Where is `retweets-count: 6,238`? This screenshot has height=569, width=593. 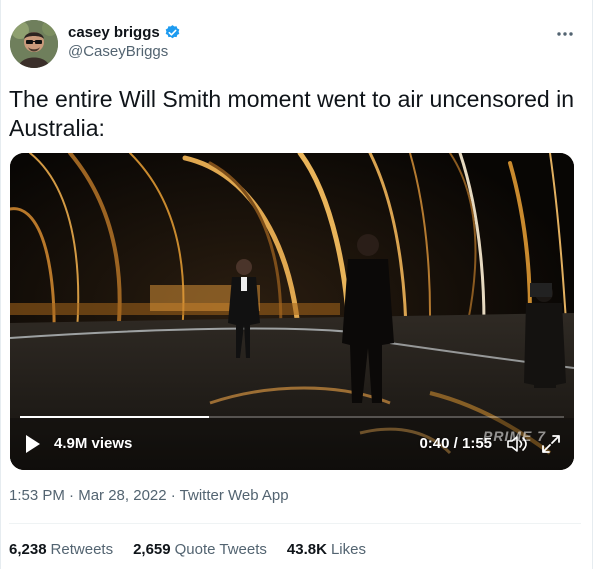
retweets-count: 6,238 is located at coordinates (28, 549).